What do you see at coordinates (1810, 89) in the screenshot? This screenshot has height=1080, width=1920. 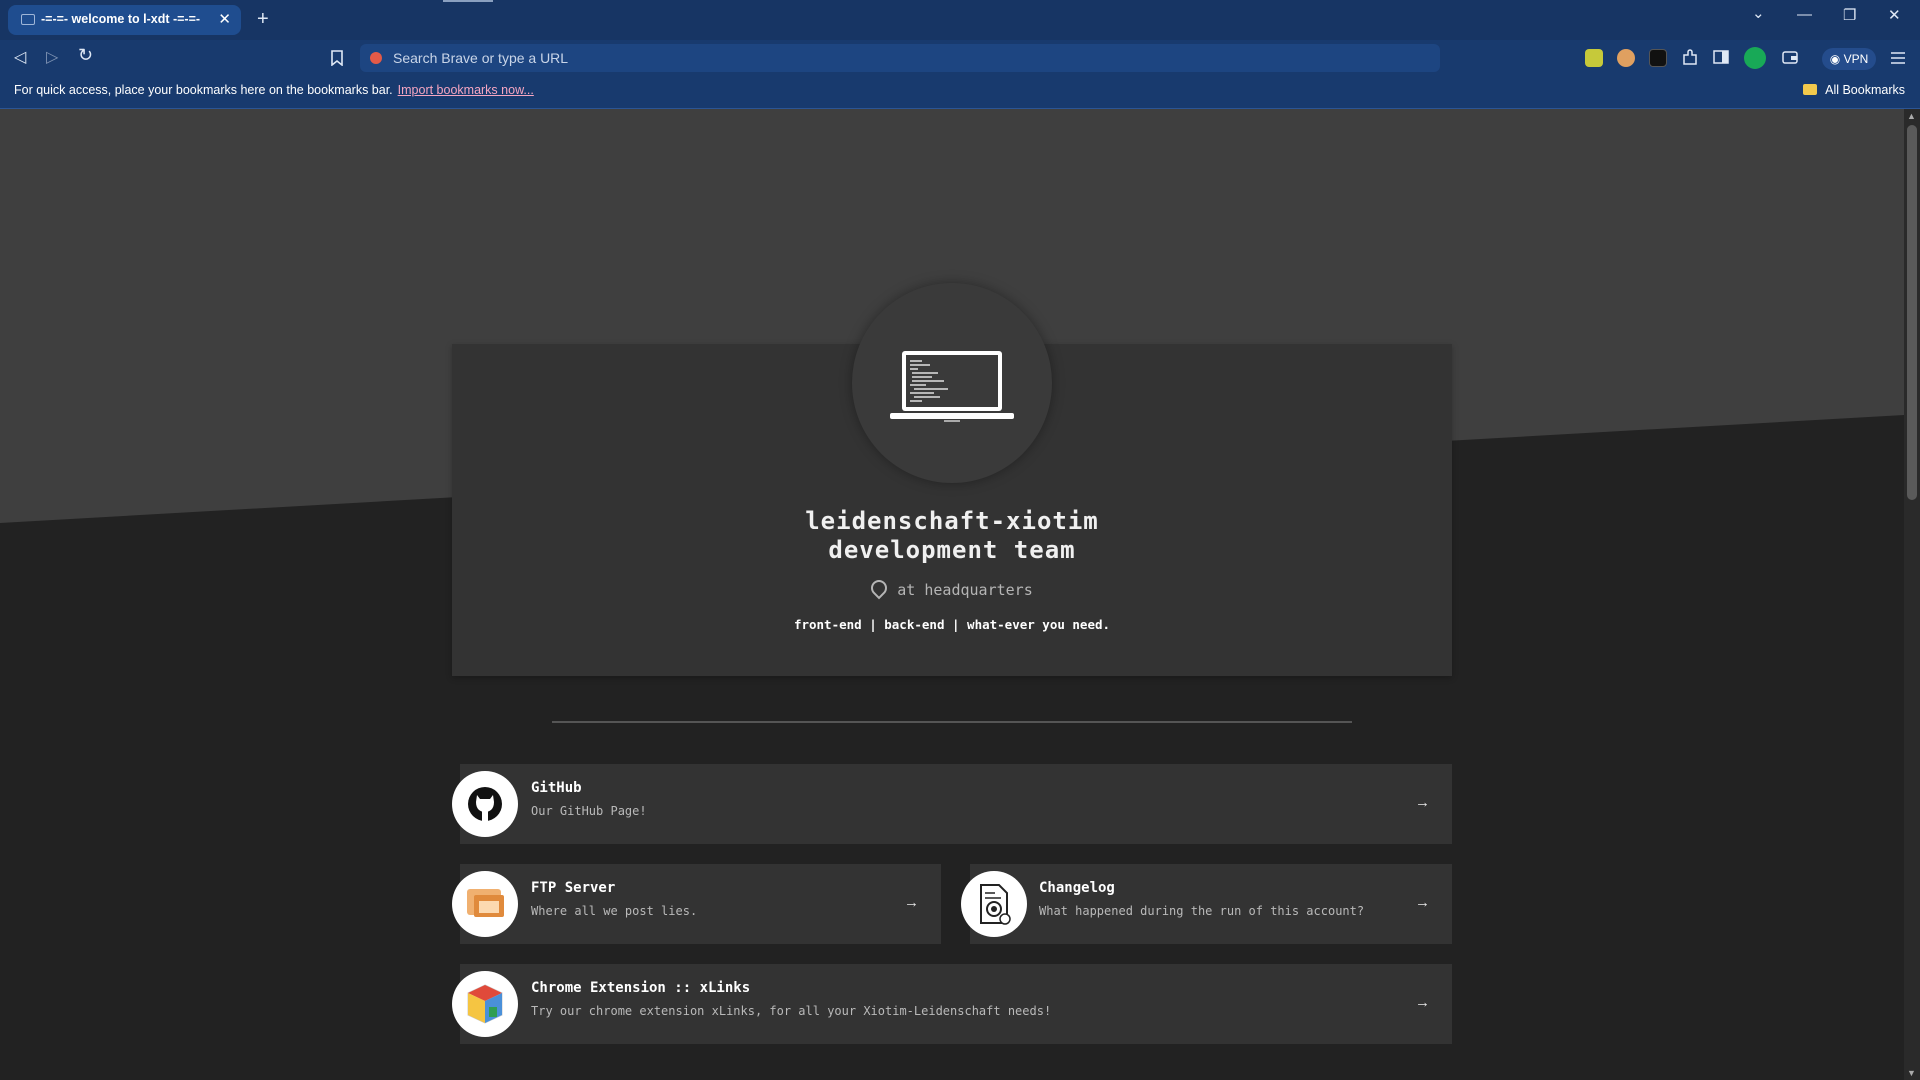 I see `folder-icon` at bounding box center [1810, 89].